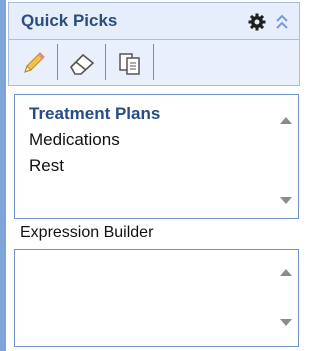  I want to click on list-item-medications: Medications, so click(94, 140).